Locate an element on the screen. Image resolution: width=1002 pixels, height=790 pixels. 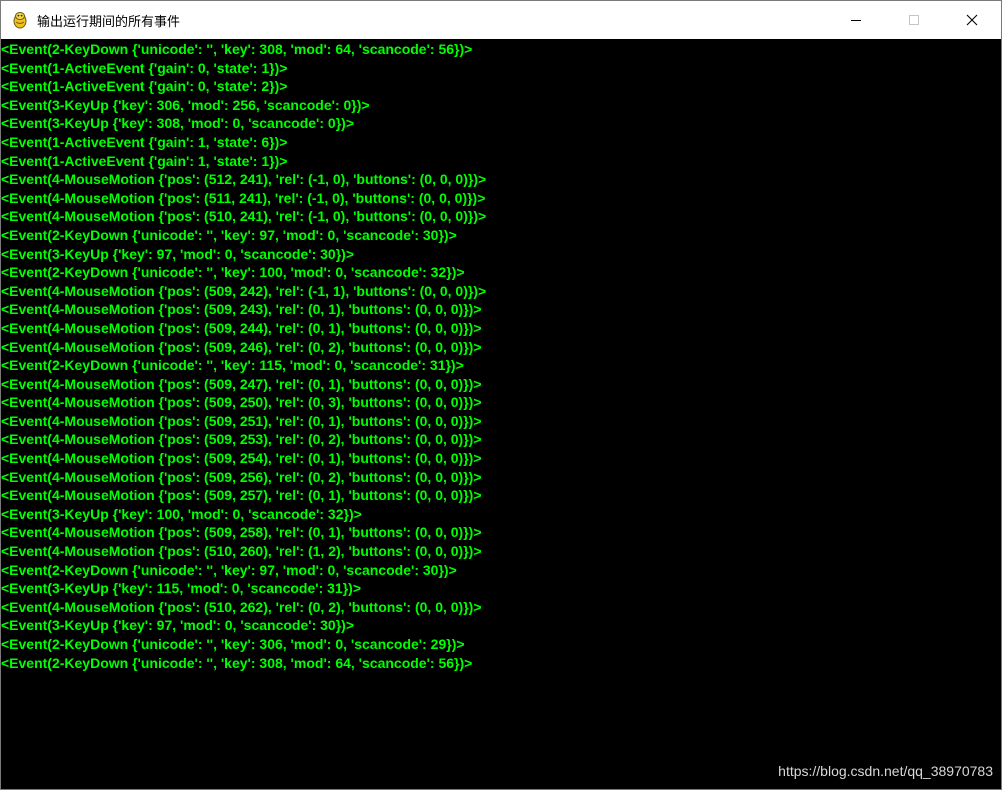
close-icon is located at coordinates (972, 20).